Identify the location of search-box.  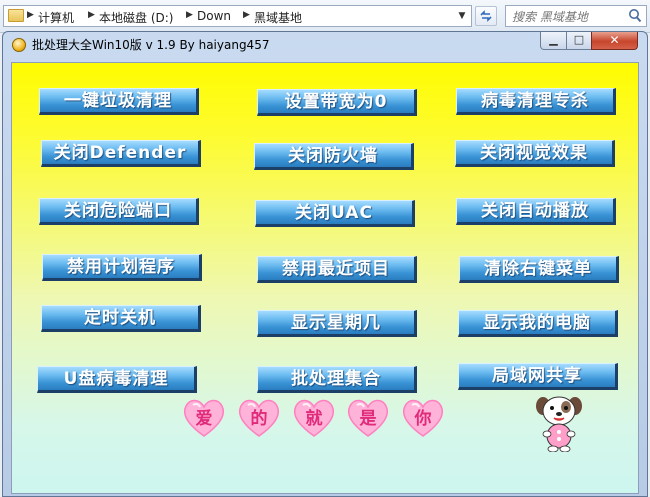
(576, 16).